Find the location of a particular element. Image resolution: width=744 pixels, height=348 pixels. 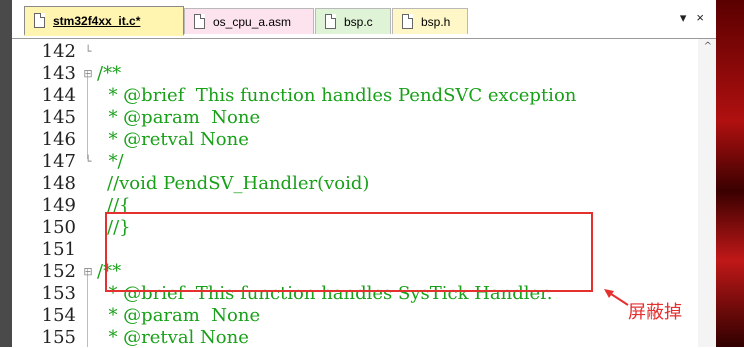

line-number: 154 is located at coordinates (58, 315).